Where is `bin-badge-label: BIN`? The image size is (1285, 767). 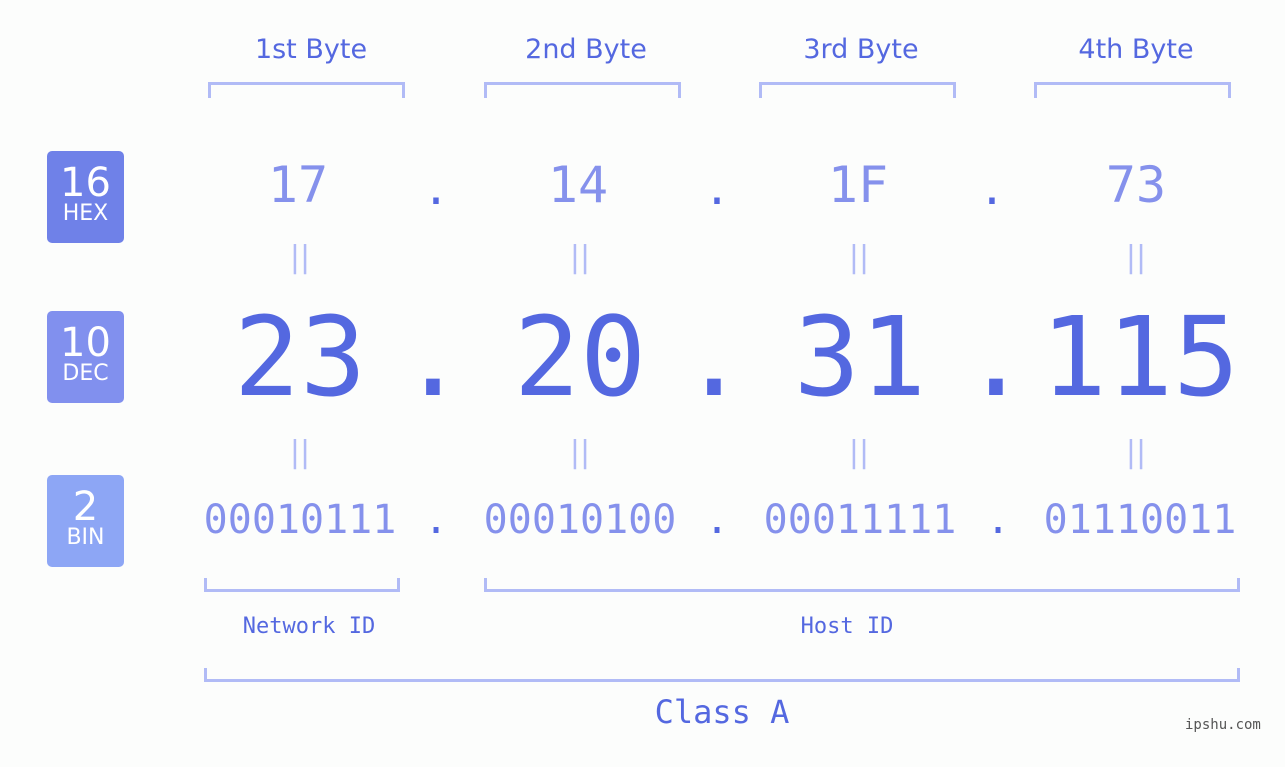
bin-badge-label: BIN is located at coordinates (85, 537).